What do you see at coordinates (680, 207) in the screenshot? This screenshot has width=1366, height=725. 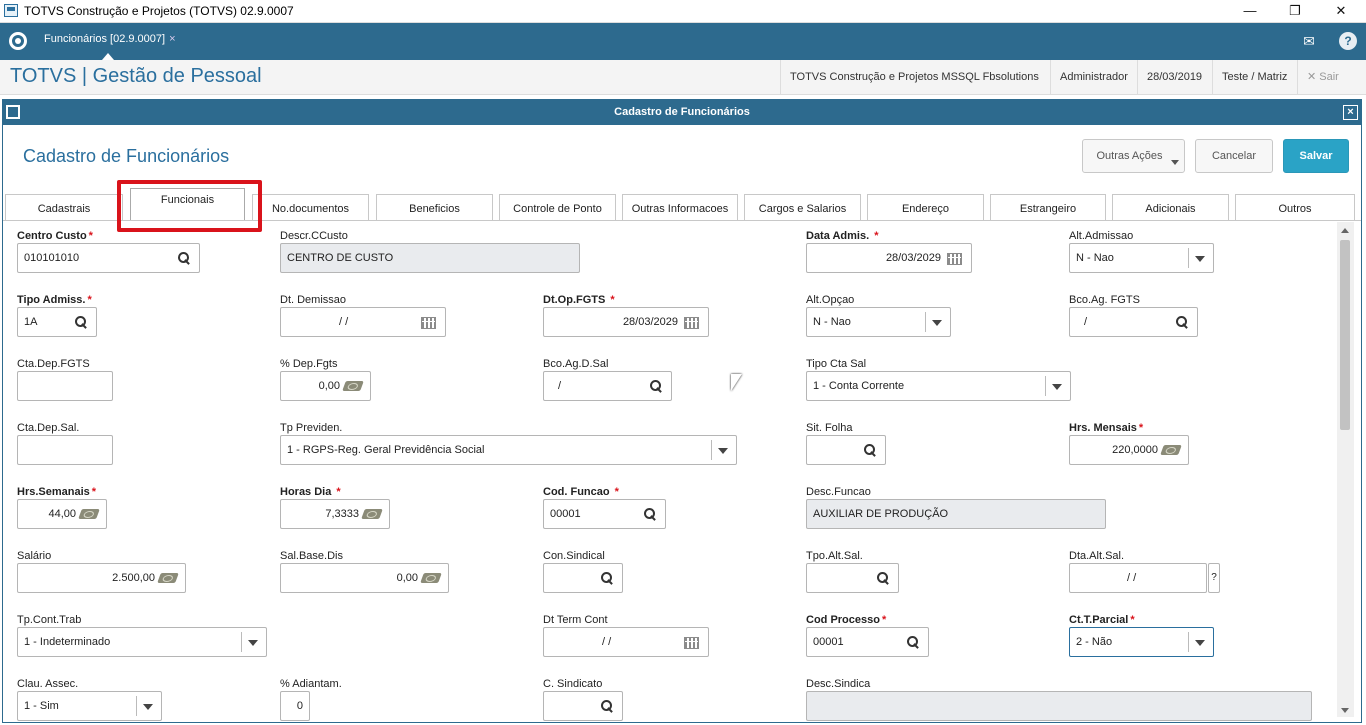 I see `tab-outras-informacoes: Outras Informacoes` at bounding box center [680, 207].